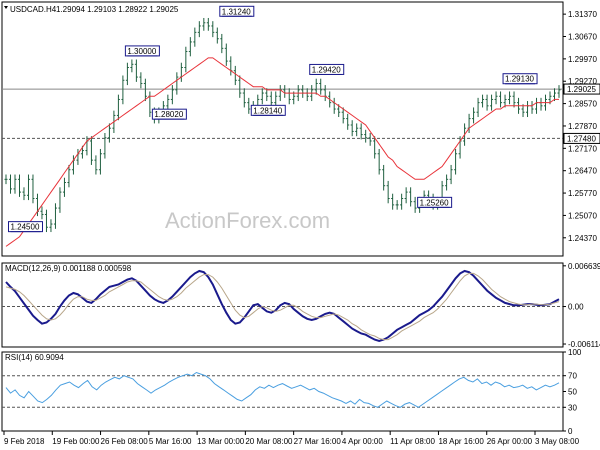  Describe the element at coordinates (33, 9) in the screenshot. I see `price-symbol-label: USDCAD.H4` at that location.